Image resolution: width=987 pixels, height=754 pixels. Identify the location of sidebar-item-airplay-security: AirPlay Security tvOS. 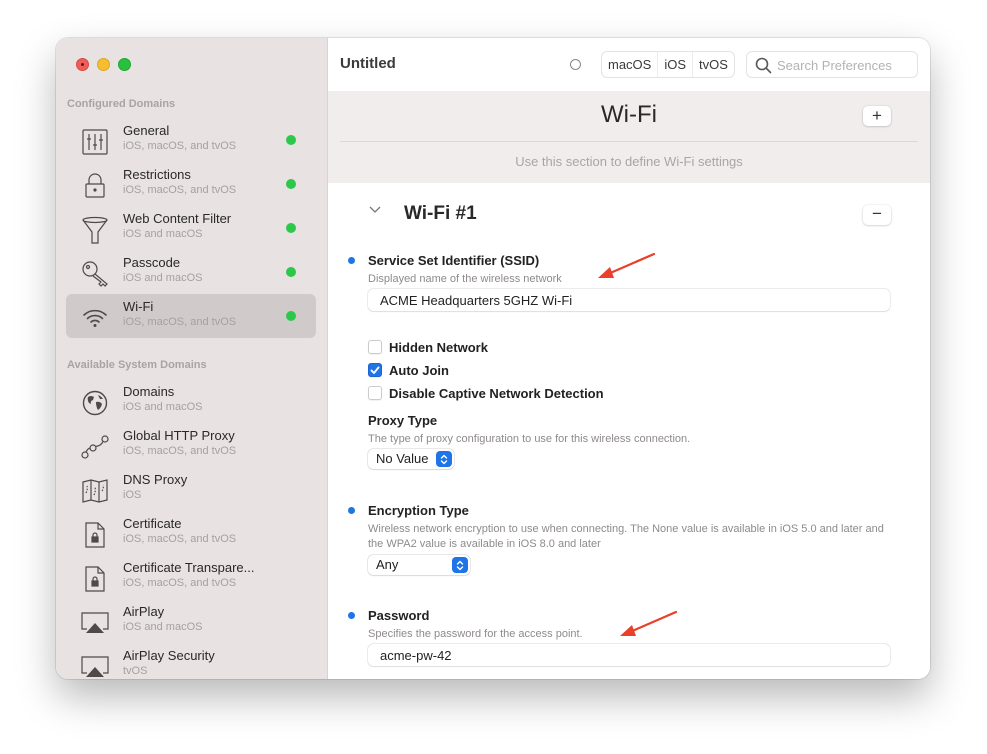
(191, 661).